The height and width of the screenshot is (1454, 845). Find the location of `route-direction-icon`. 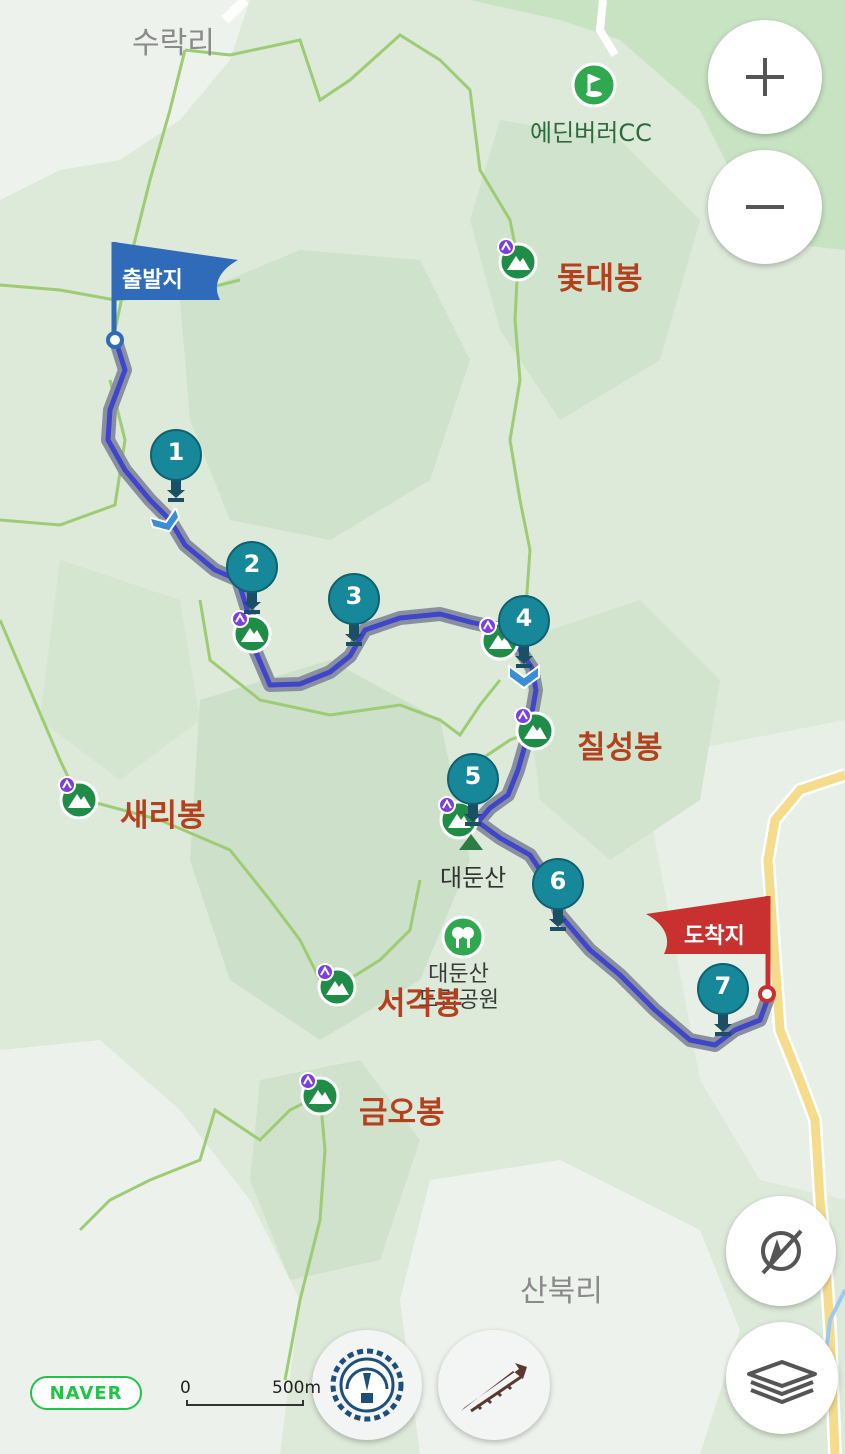

route-direction-icon is located at coordinates (165, 520).